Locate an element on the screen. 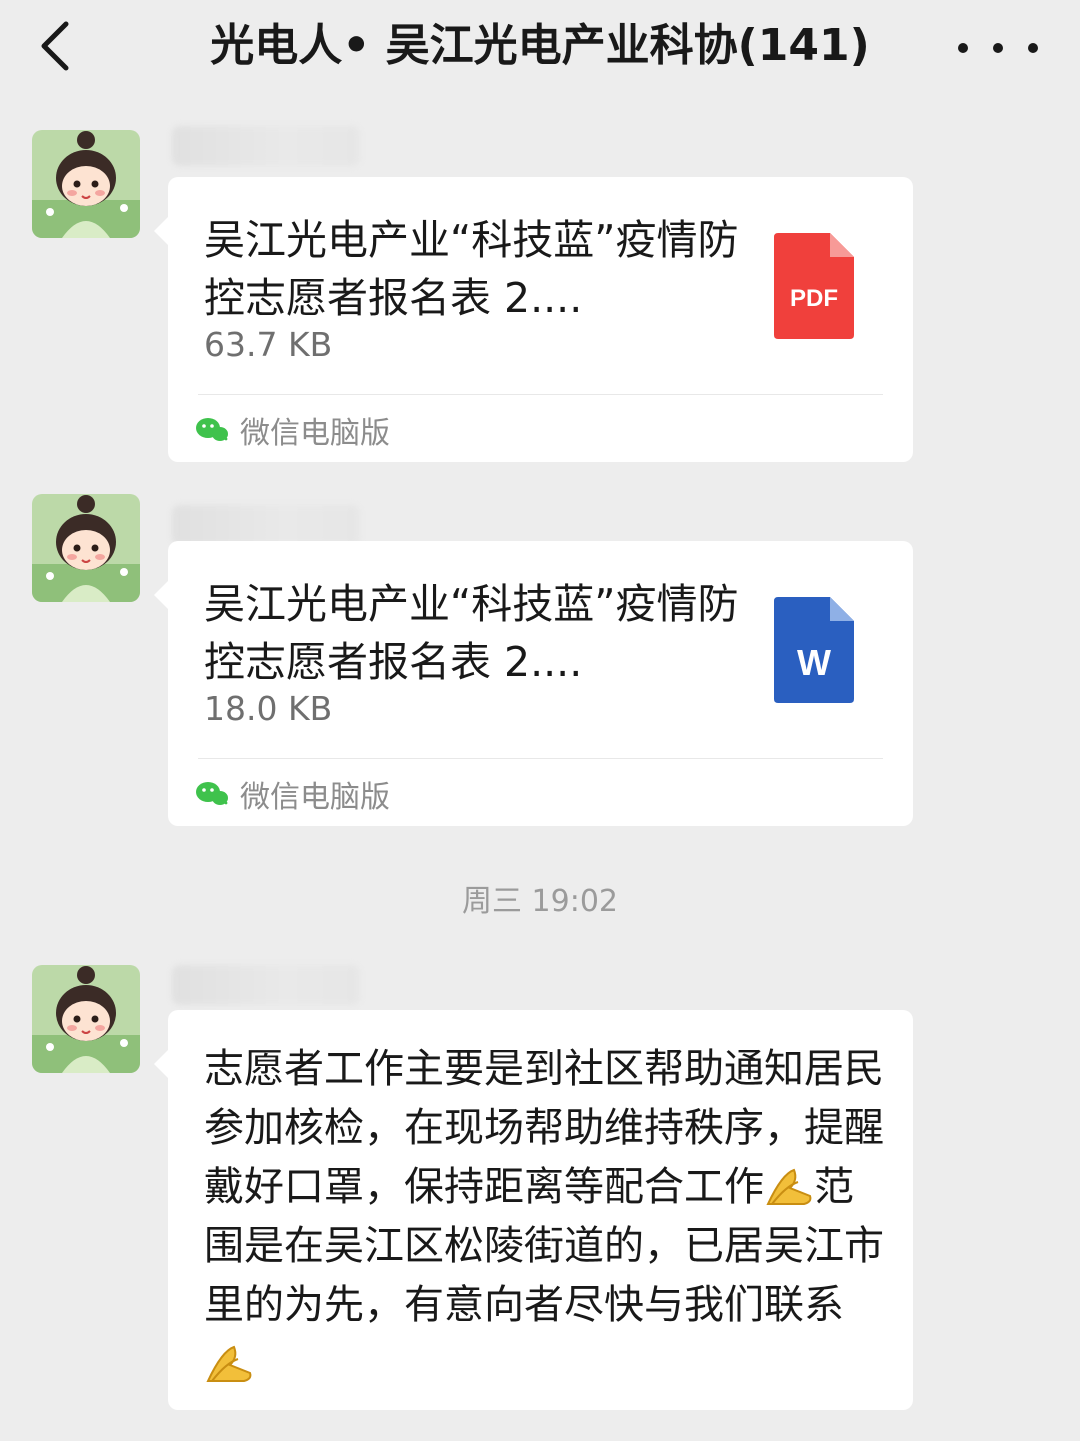  pdf-file-icon: PDF is located at coordinates (814, 286).